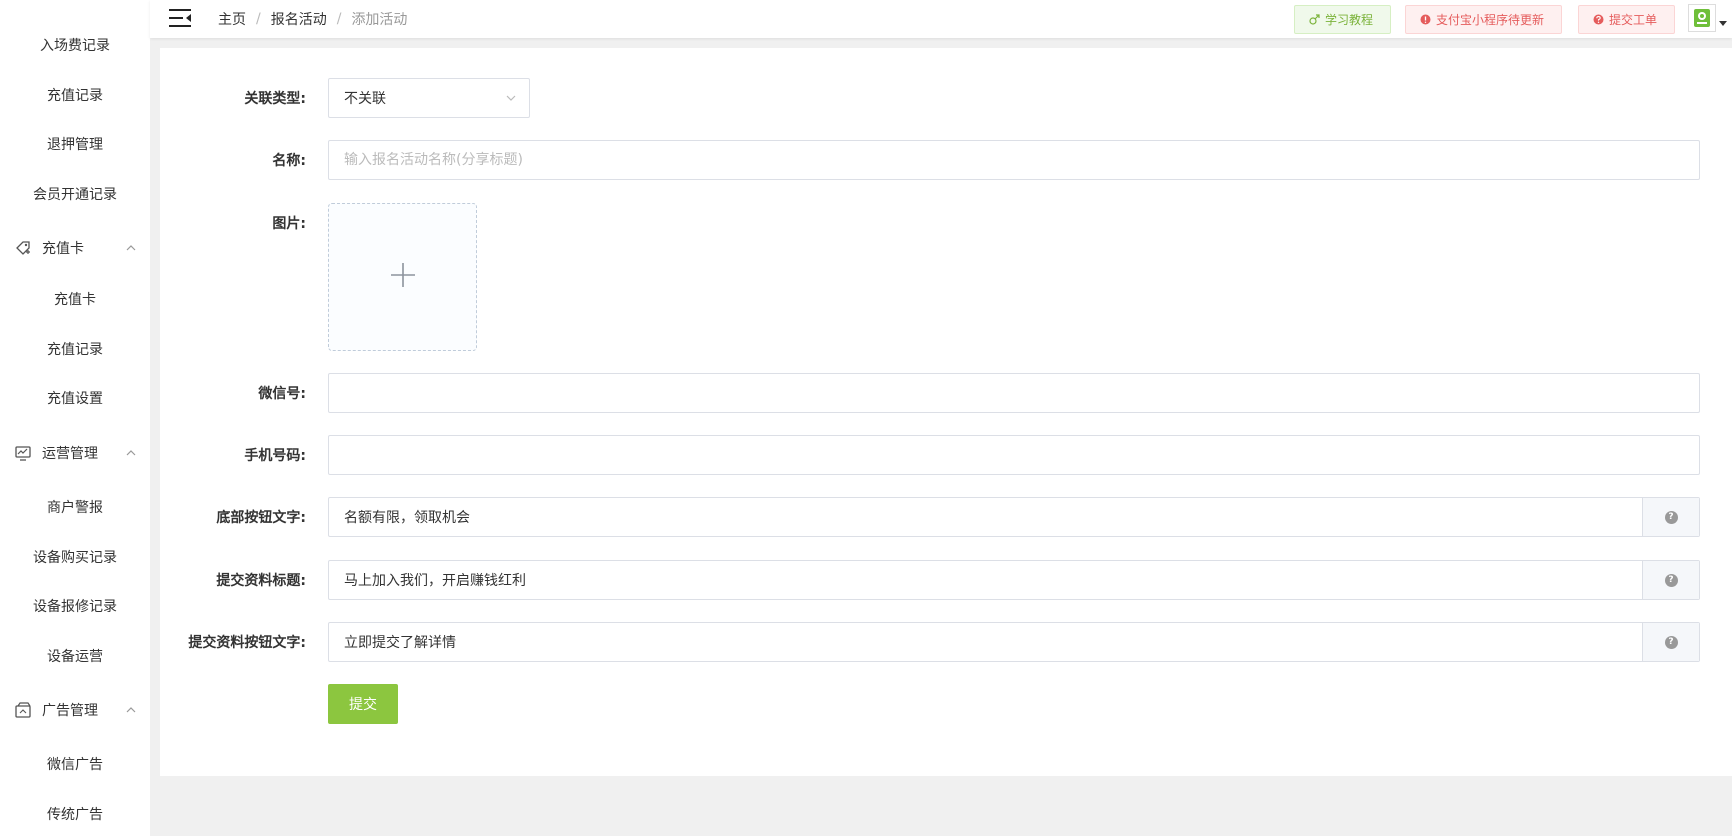 The height and width of the screenshot is (836, 1732). I want to click on submit-button-text-group: ?, so click(1014, 642).